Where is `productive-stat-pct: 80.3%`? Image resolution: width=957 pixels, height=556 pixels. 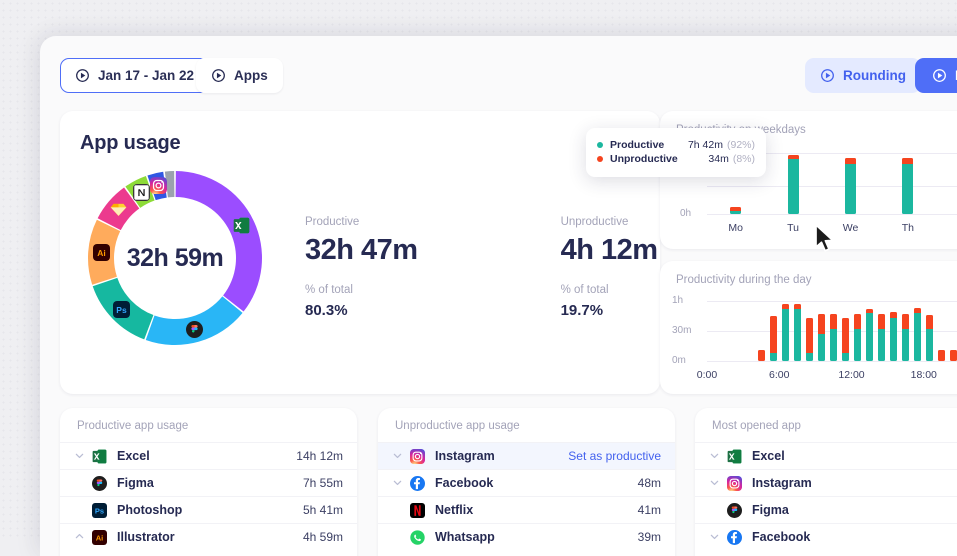 productive-stat-pct: 80.3% is located at coordinates (326, 310).